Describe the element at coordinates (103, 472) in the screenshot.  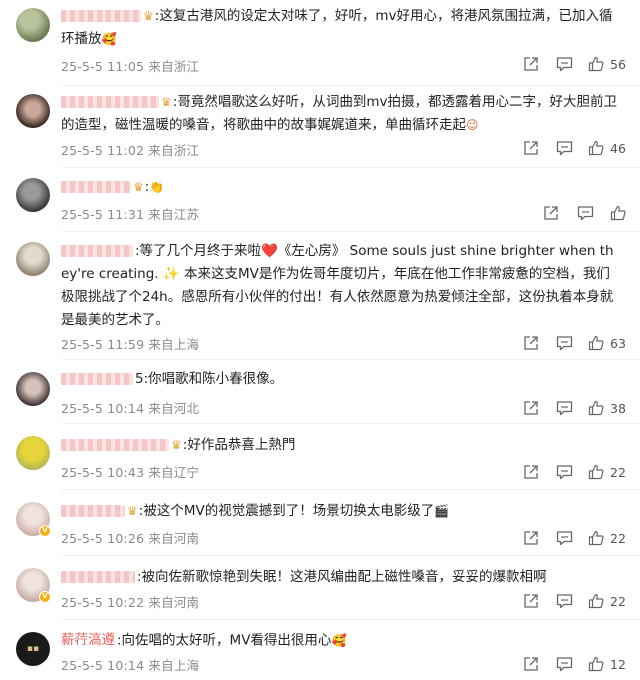
I see `comment-date: 25-5-5 10:43` at that location.